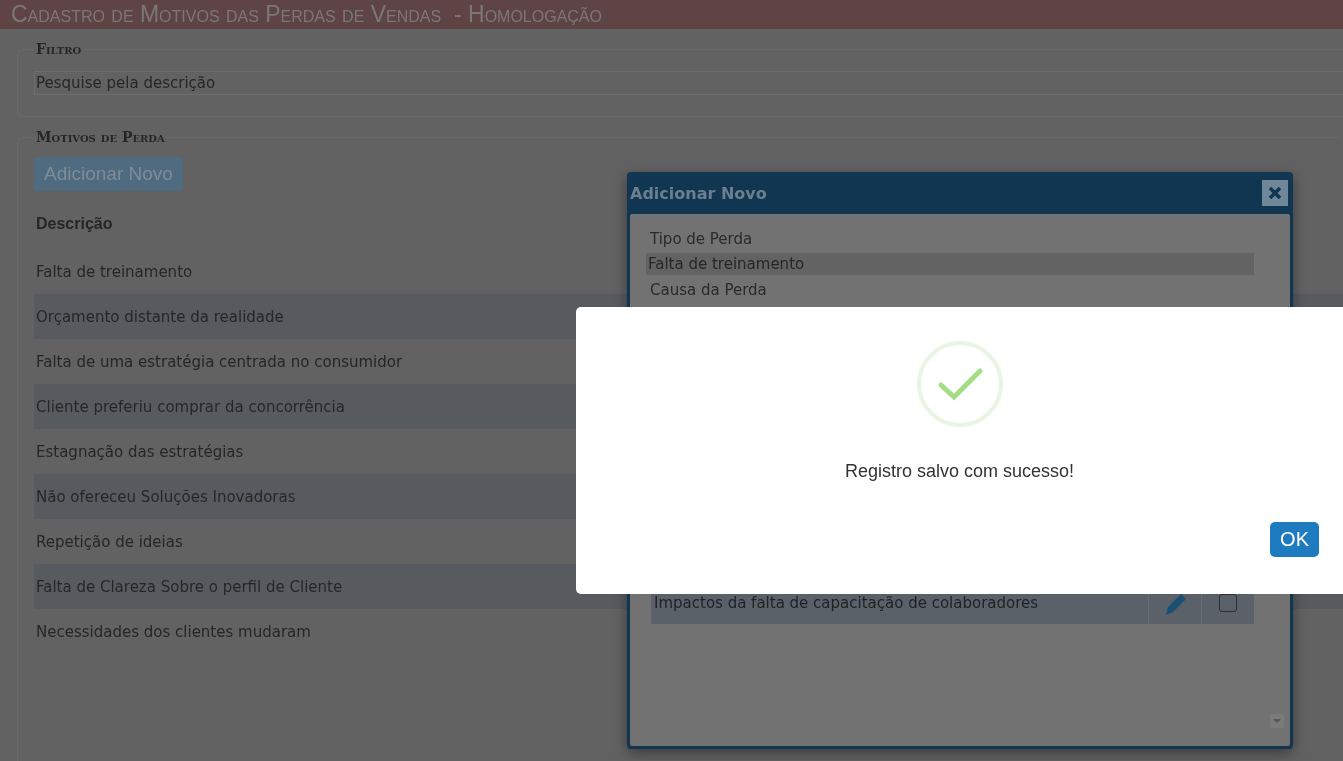  What do you see at coordinates (1277, 721) in the screenshot?
I see `scroll-down-icon` at bounding box center [1277, 721].